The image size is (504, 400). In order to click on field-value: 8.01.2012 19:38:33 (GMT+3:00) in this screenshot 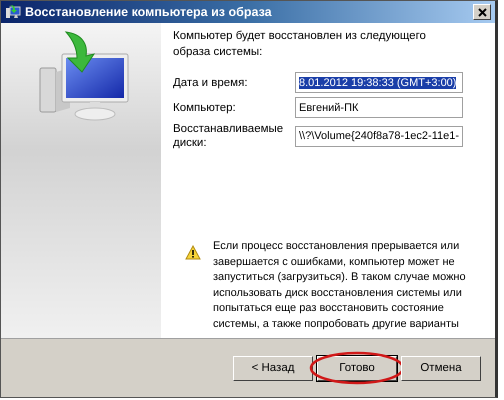, I will do `click(377, 82)`.